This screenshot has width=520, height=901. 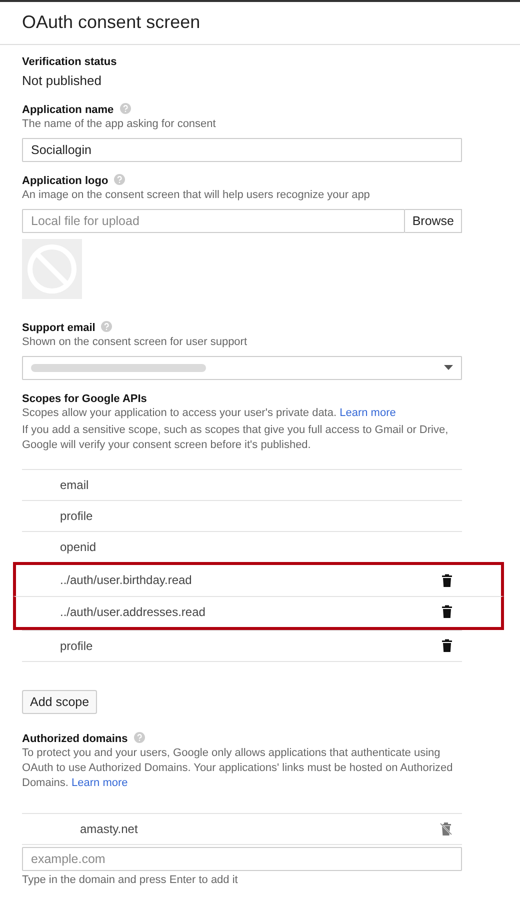 What do you see at coordinates (109, 829) in the screenshot?
I see `domain-name: amasty.net` at bounding box center [109, 829].